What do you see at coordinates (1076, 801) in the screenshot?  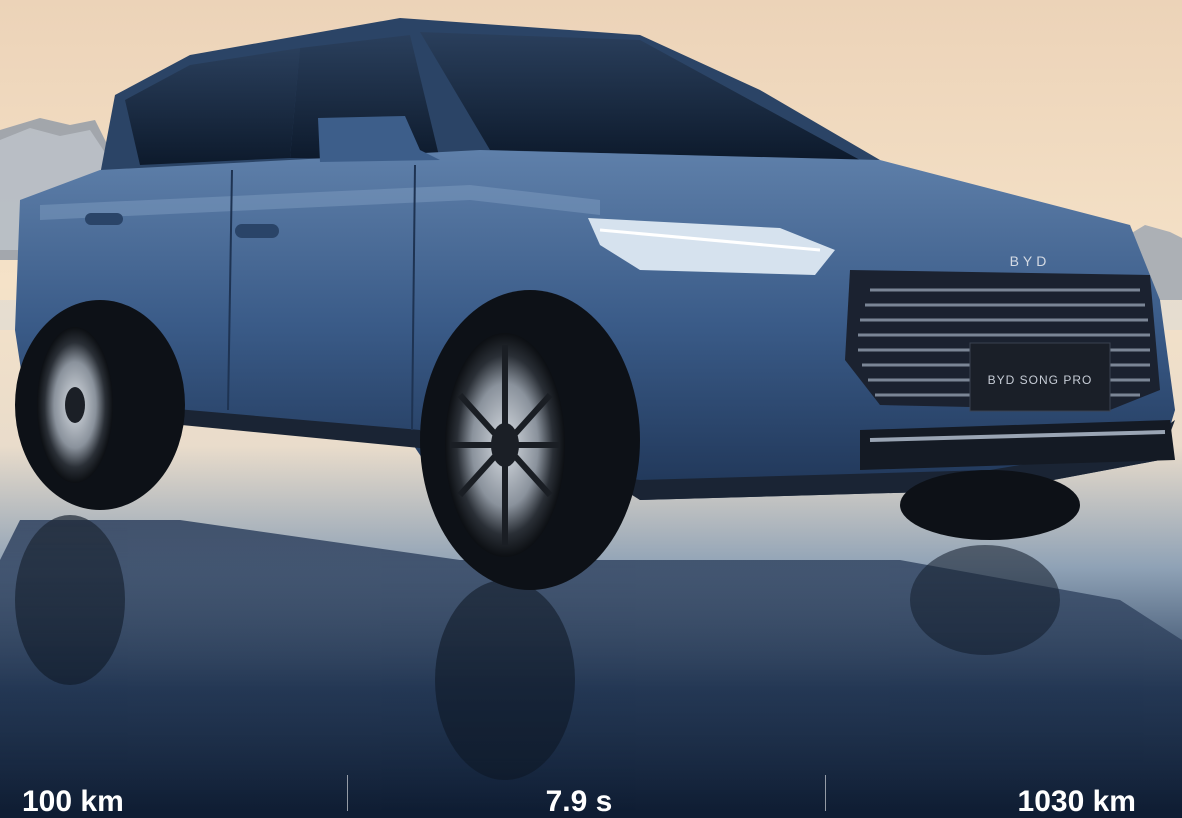 I see `stat-total-range-value: 1030 km` at bounding box center [1076, 801].